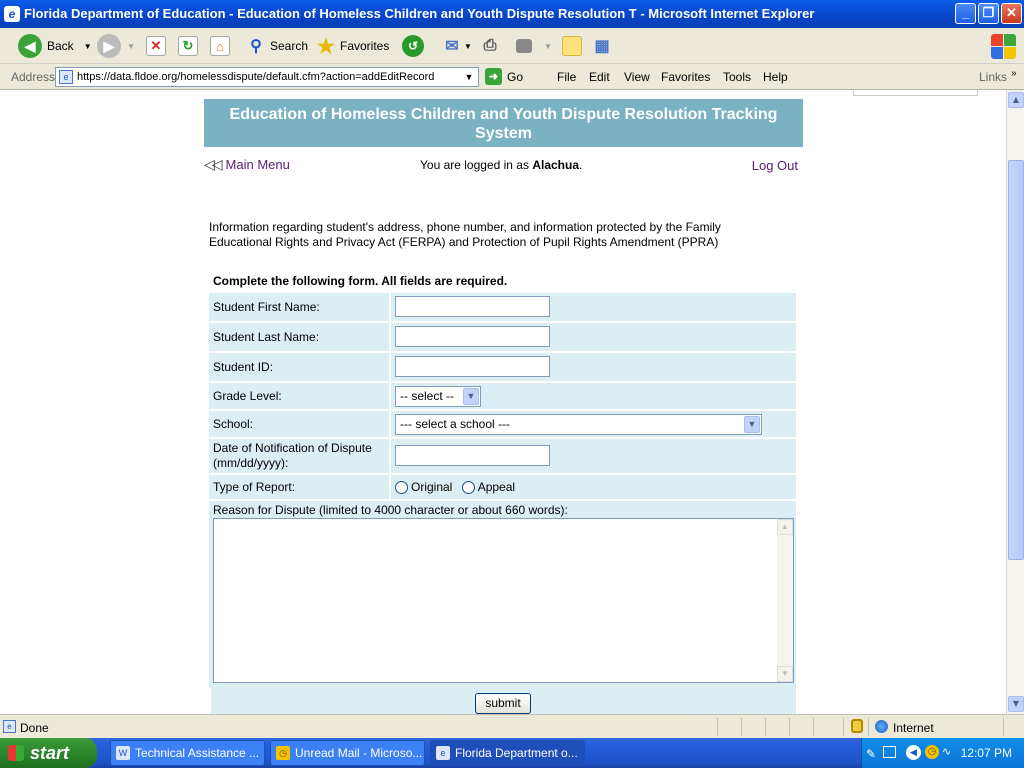 This screenshot has height=768, width=1024. What do you see at coordinates (438, 396) in the screenshot?
I see `grade-level-select: -- select -- ▼` at bounding box center [438, 396].